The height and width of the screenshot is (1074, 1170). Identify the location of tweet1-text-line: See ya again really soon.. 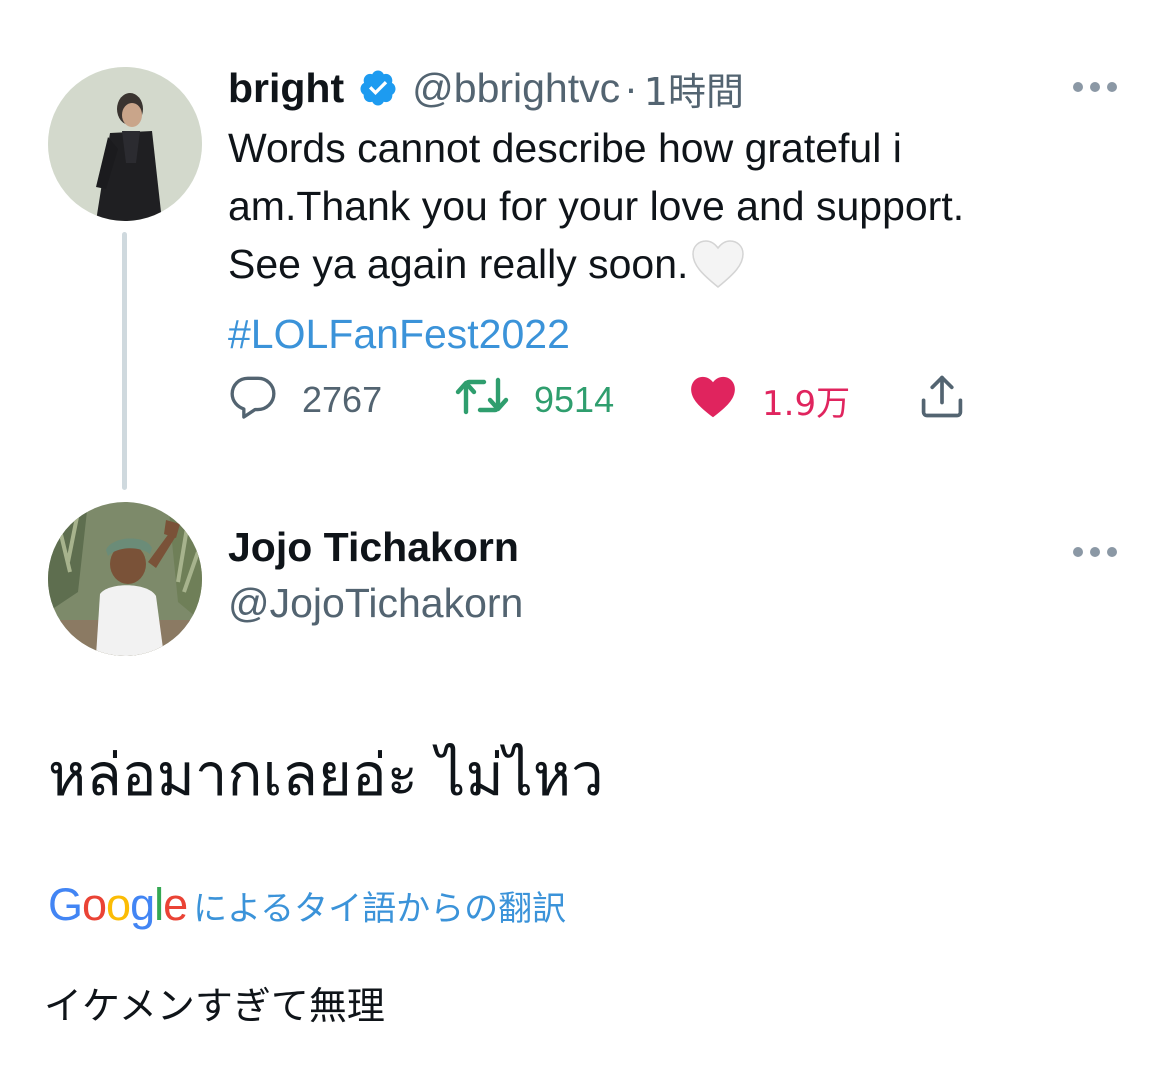
(458, 264).